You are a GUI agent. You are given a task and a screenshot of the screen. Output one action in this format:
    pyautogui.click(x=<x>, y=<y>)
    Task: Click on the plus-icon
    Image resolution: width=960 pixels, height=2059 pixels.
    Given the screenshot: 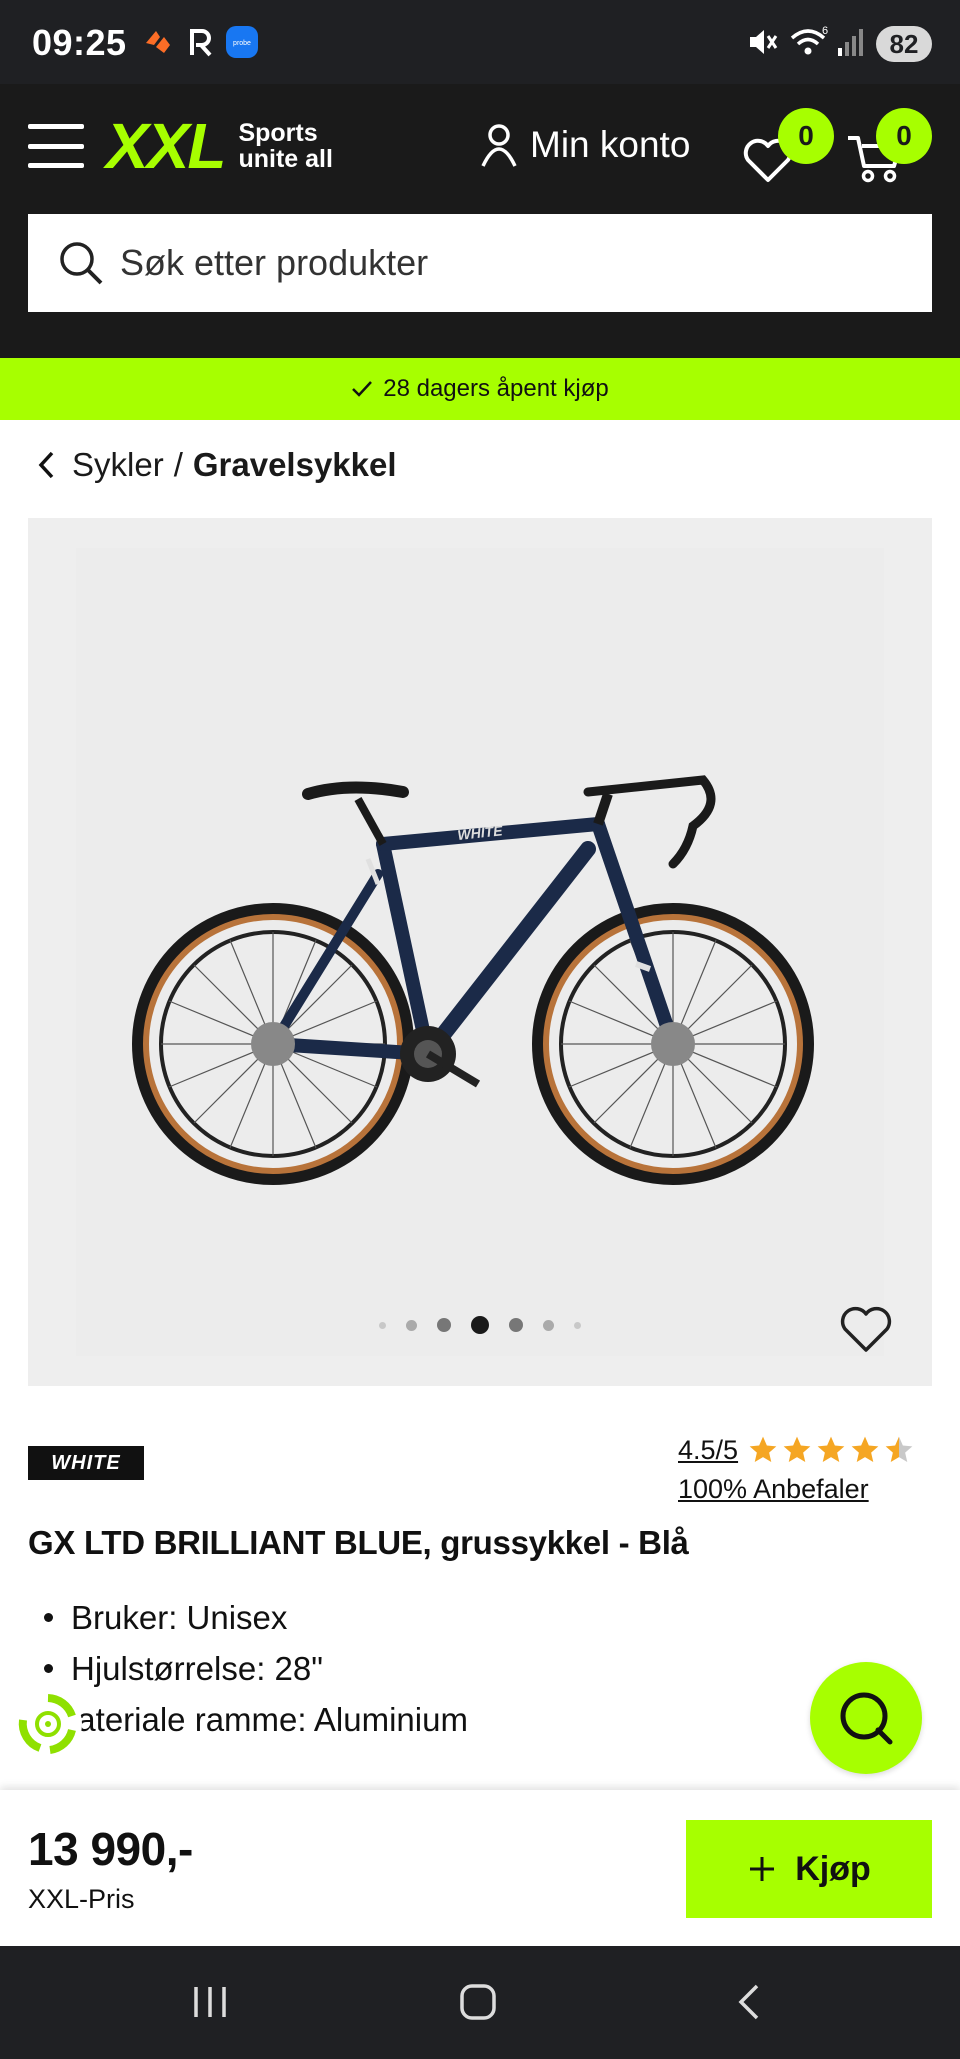 What is the action you would take?
    pyautogui.click(x=762, y=1869)
    